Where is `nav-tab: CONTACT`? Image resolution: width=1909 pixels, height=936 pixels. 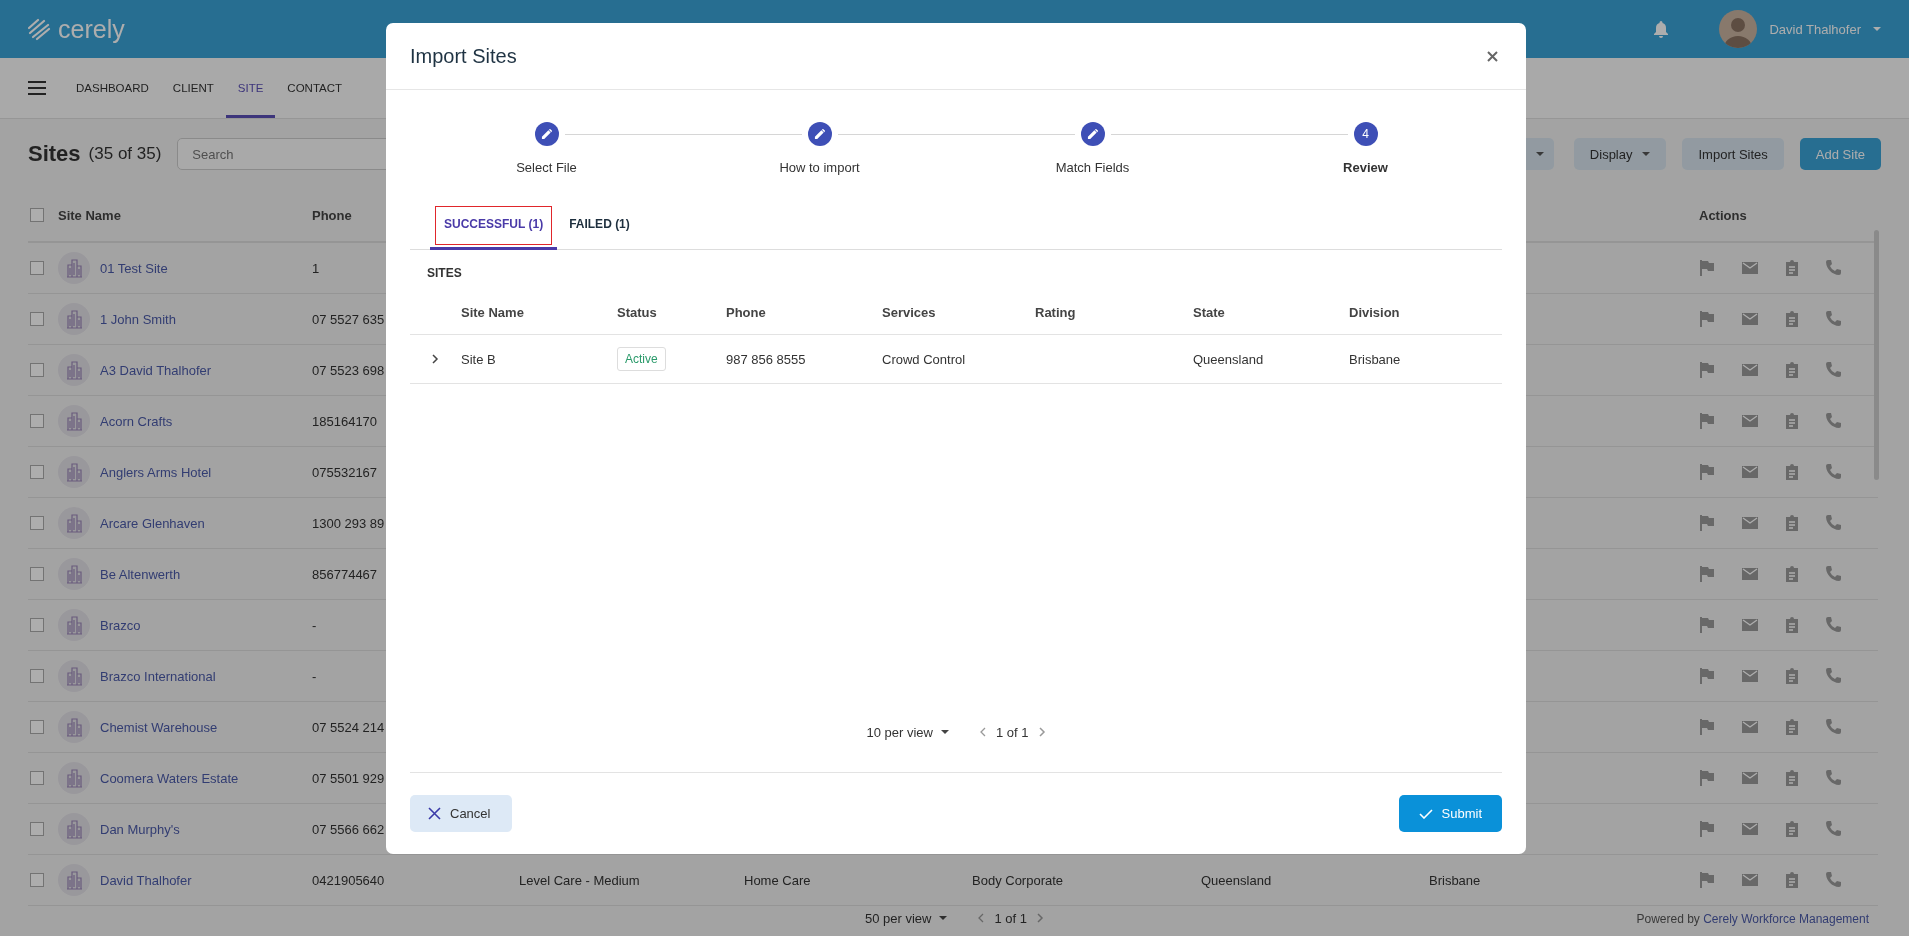
nav-tab: CONTACT is located at coordinates (315, 88).